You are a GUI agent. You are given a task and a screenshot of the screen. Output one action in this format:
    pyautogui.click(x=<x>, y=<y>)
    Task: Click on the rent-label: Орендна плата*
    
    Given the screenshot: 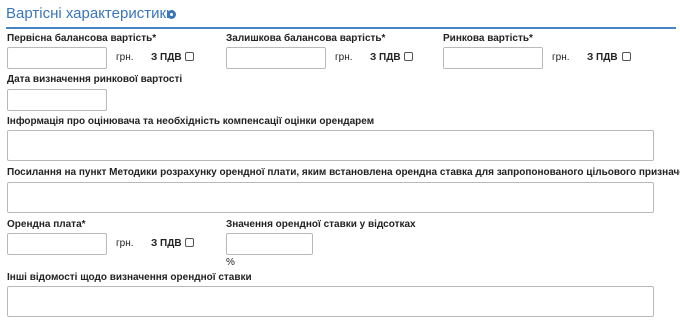 What is the action you would take?
    pyautogui.click(x=46, y=224)
    